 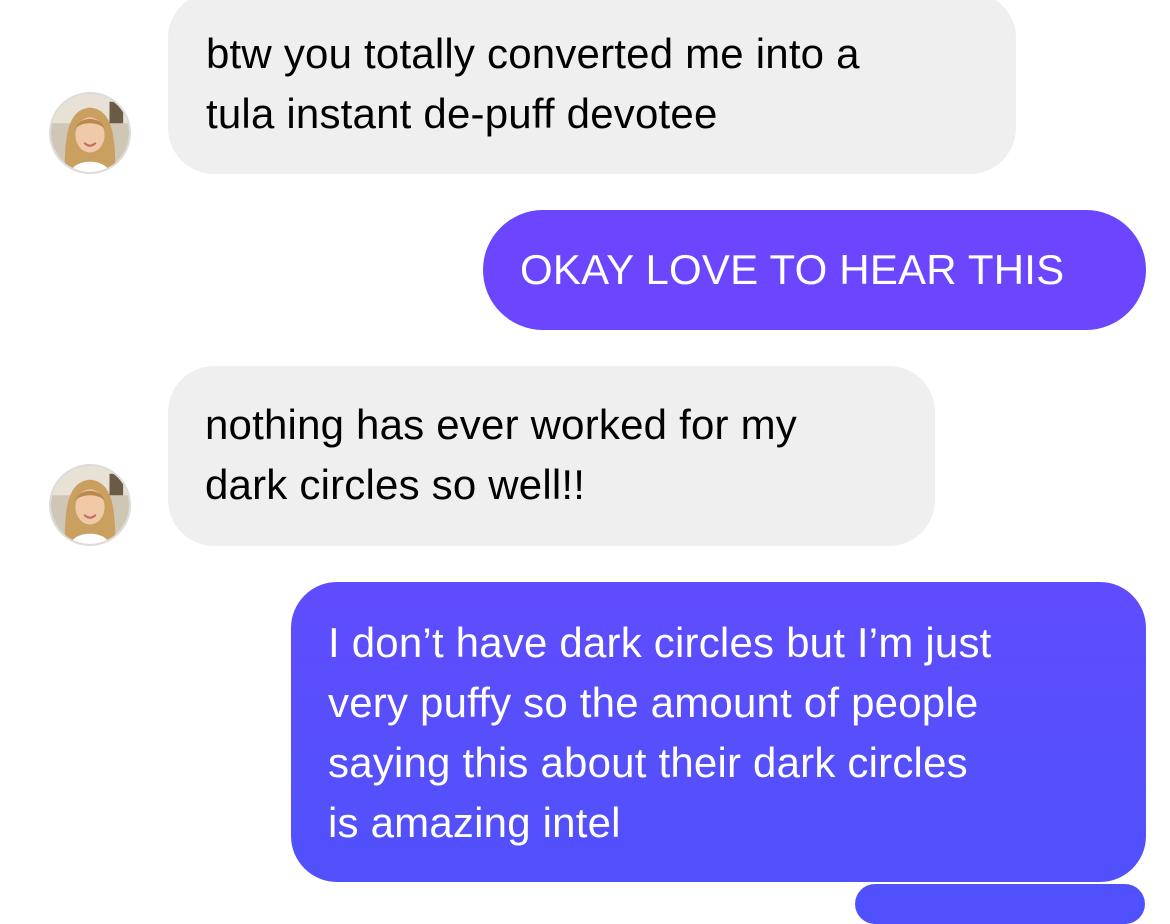 I want to click on message-text-line: dark circles so well!!, so click(x=395, y=484).